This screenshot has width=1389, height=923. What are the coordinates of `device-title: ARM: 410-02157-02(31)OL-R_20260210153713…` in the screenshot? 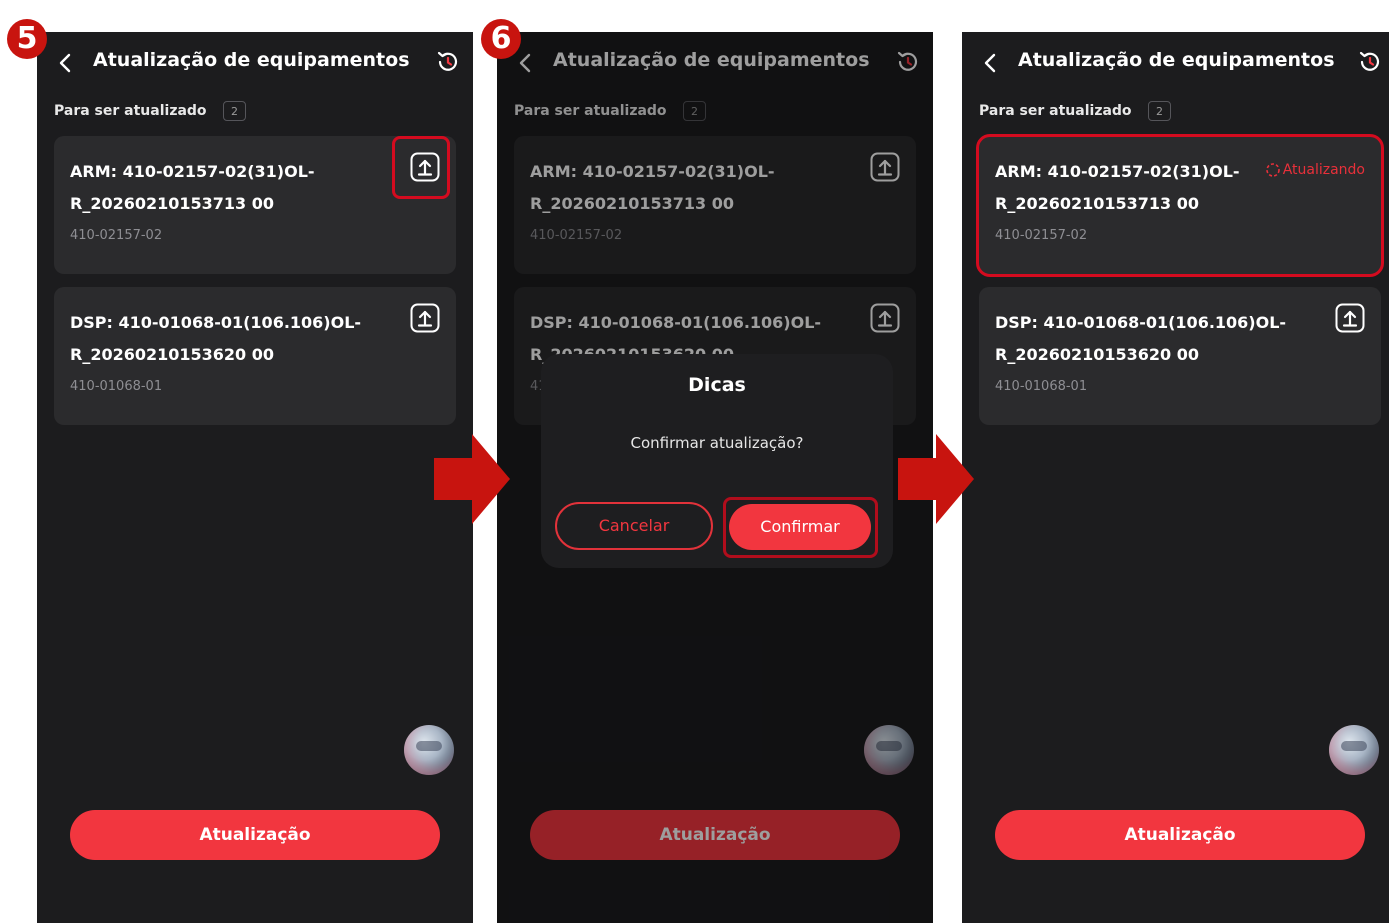 It's located at (192, 187).